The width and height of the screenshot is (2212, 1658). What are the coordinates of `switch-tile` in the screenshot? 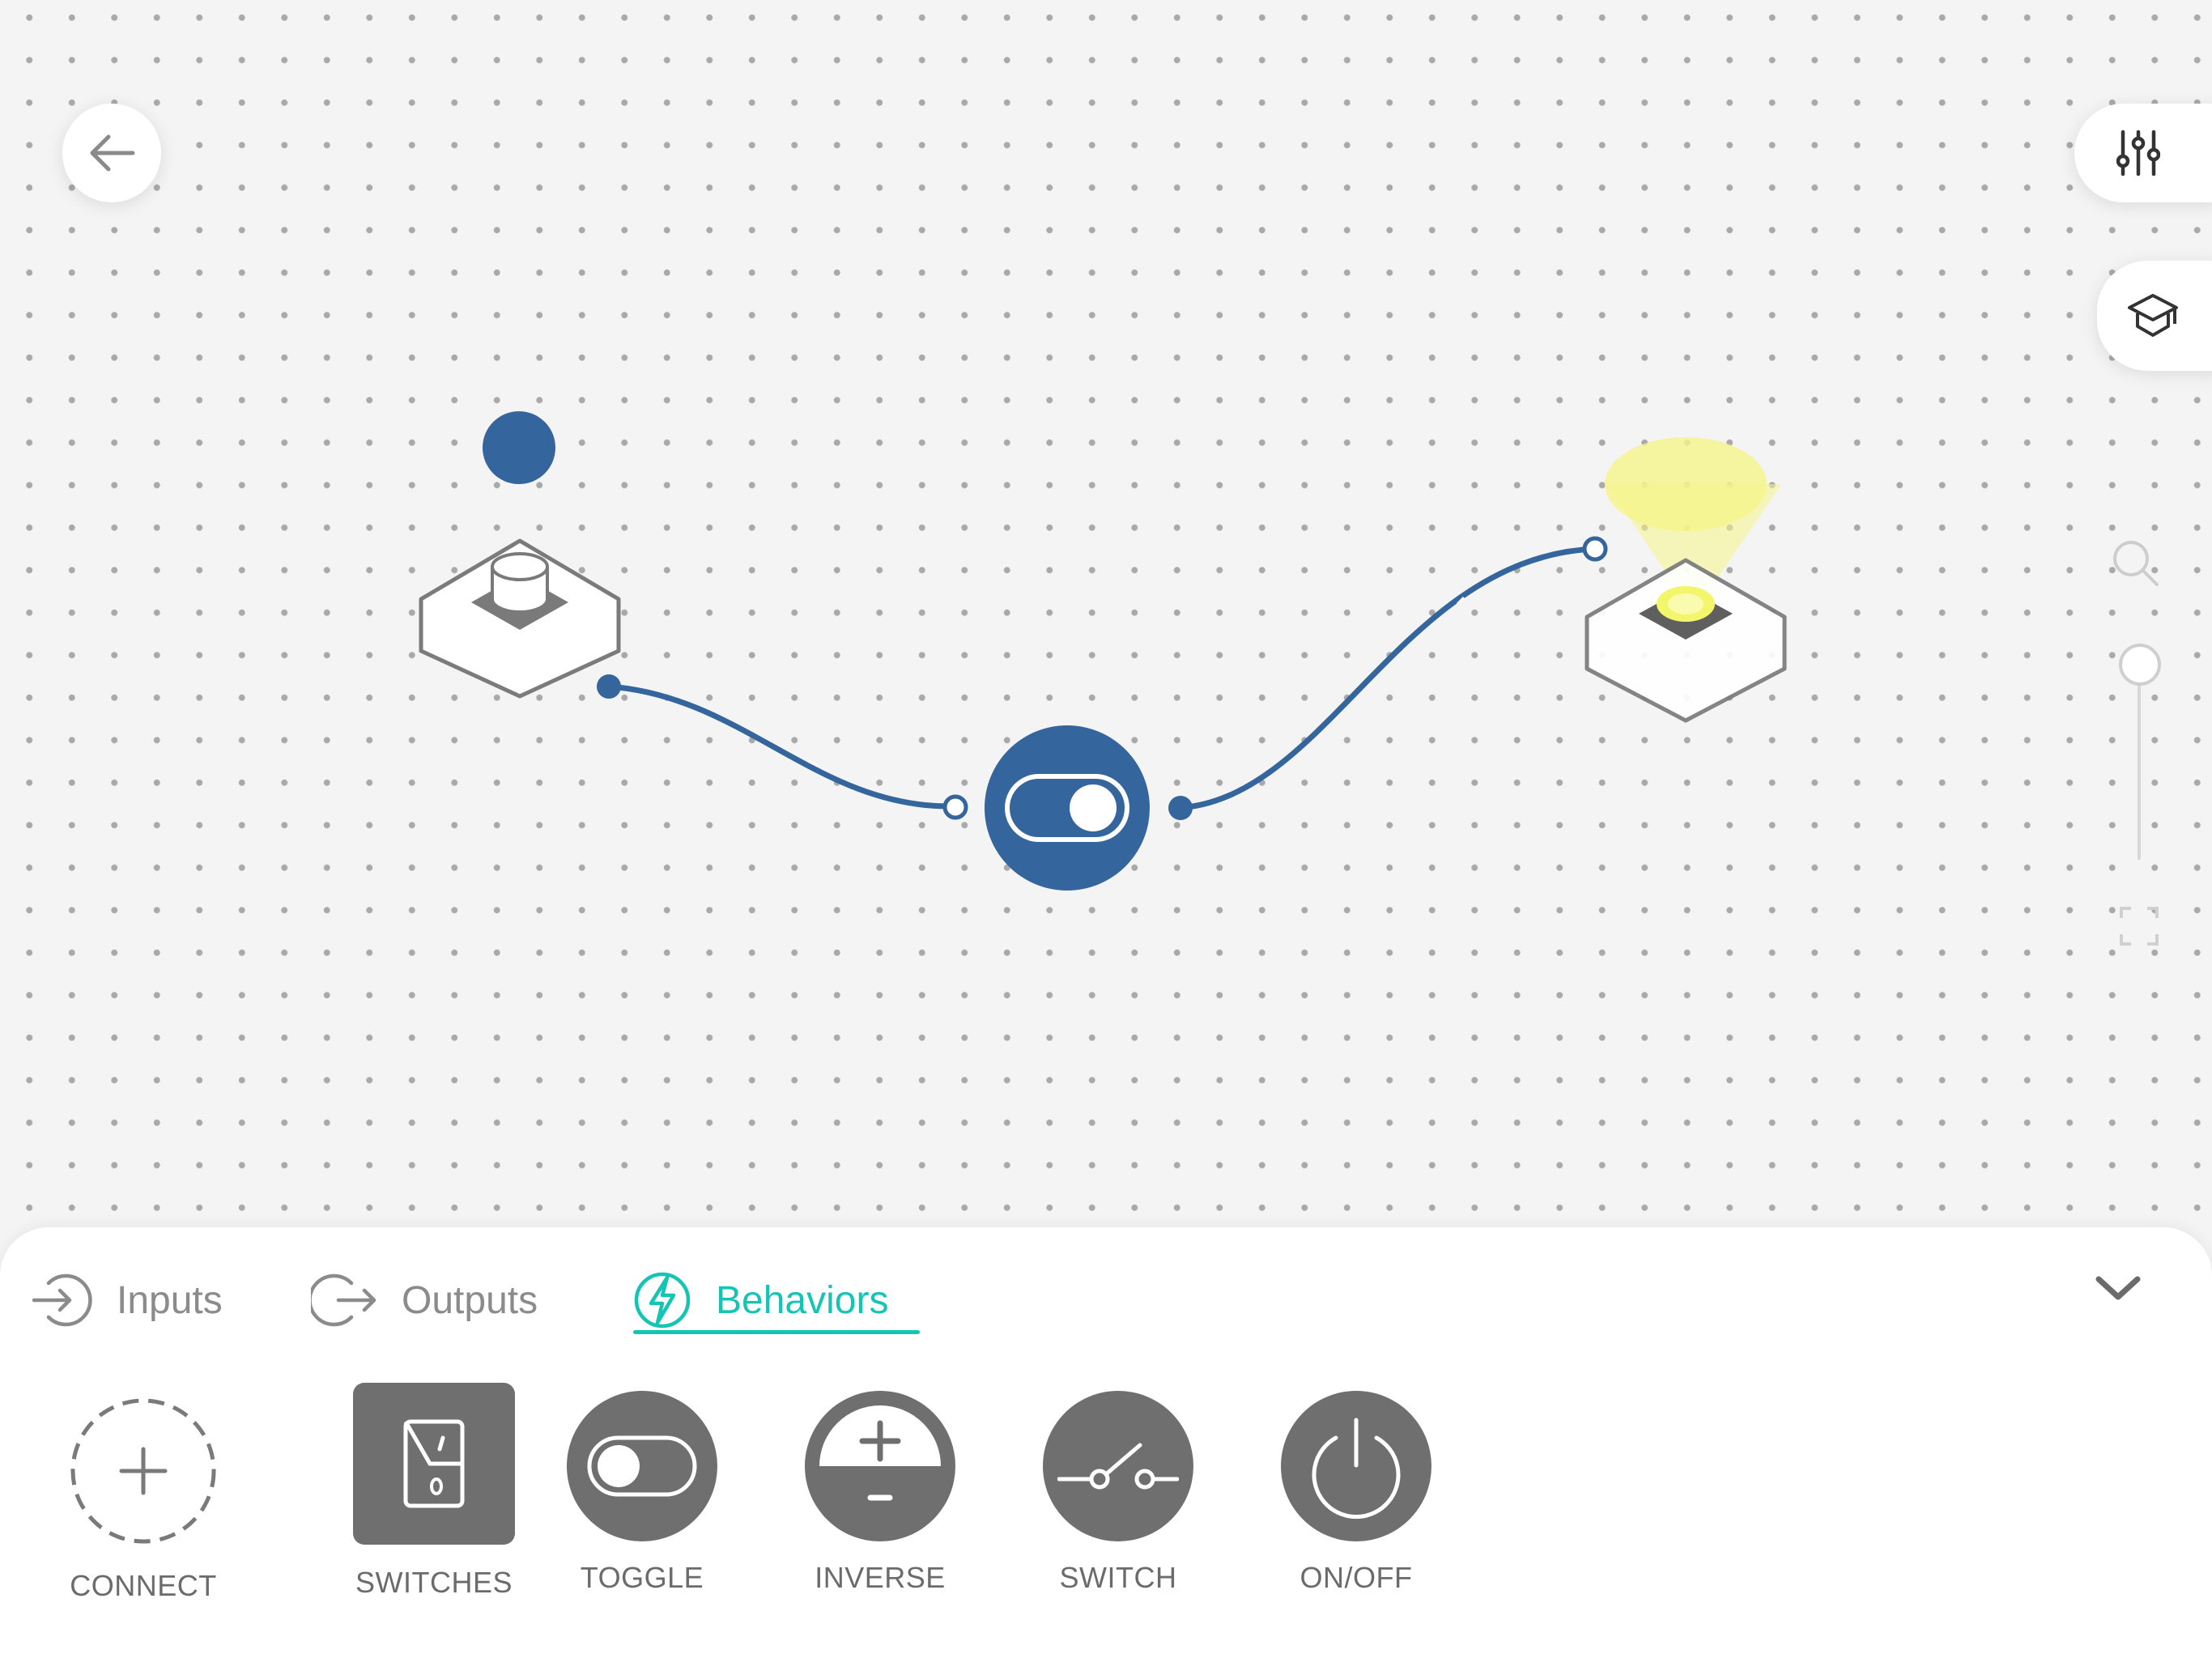 It's located at (1118, 1466).